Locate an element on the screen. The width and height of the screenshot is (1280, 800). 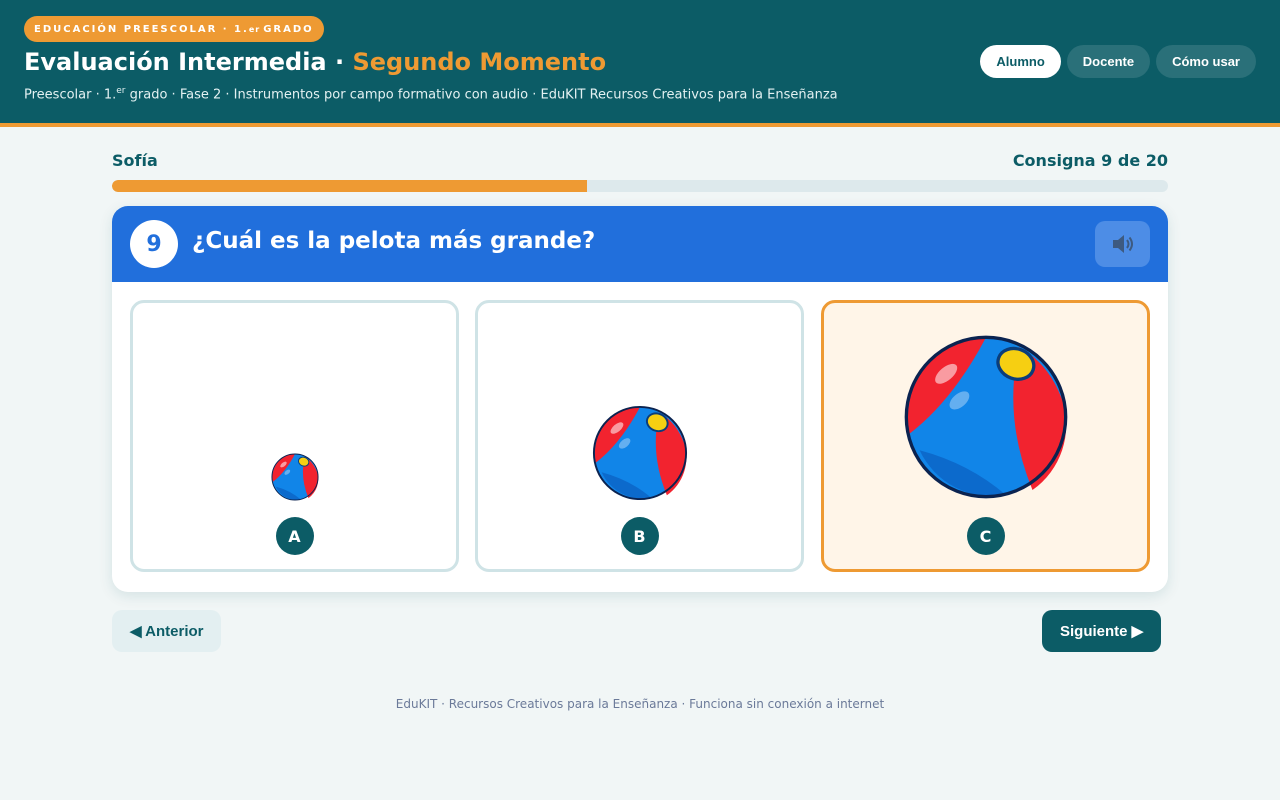
title-sep: · is located at coordinates (339, 62).